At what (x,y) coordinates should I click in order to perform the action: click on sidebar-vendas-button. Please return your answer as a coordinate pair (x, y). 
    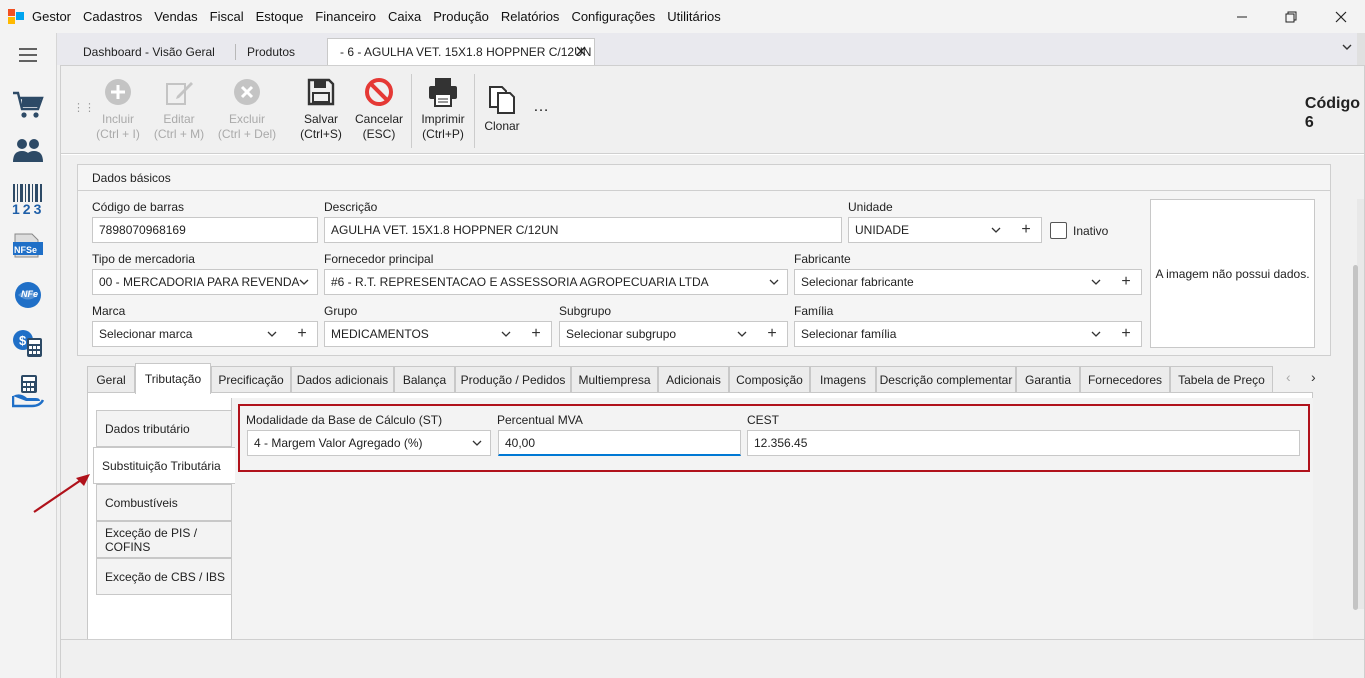
    Looking at the image, I should click on (28, 105).